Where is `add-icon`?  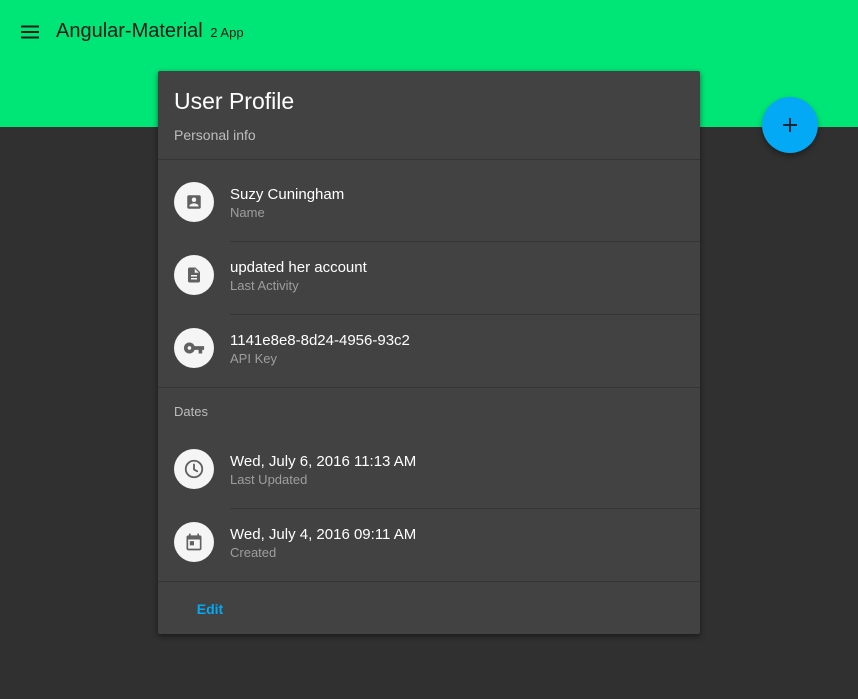 add-icon is located at coordinates (790, 125).